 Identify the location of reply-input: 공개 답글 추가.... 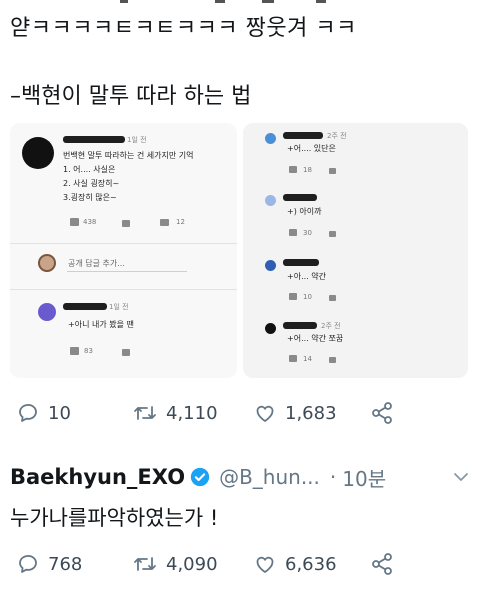
(96, 263).